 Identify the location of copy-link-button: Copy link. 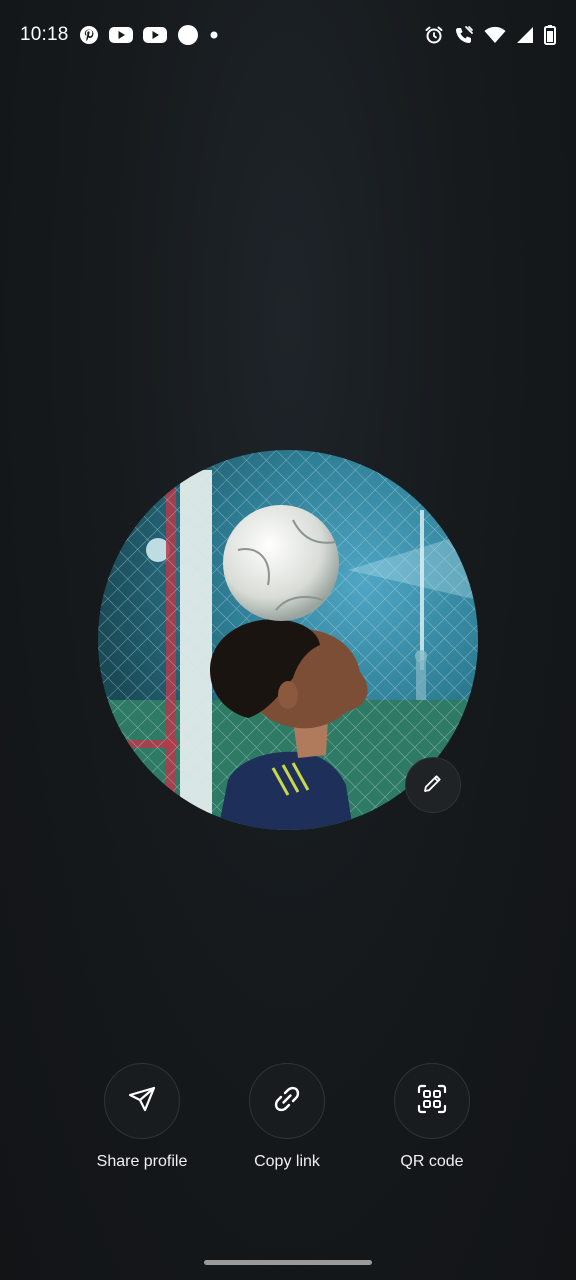
(287, 1117).